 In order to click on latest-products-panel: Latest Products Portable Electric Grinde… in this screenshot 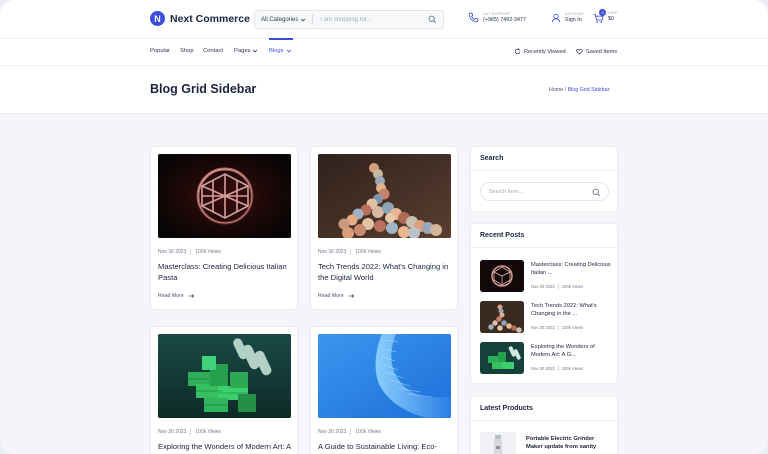, I will do `click(544, 425)`.